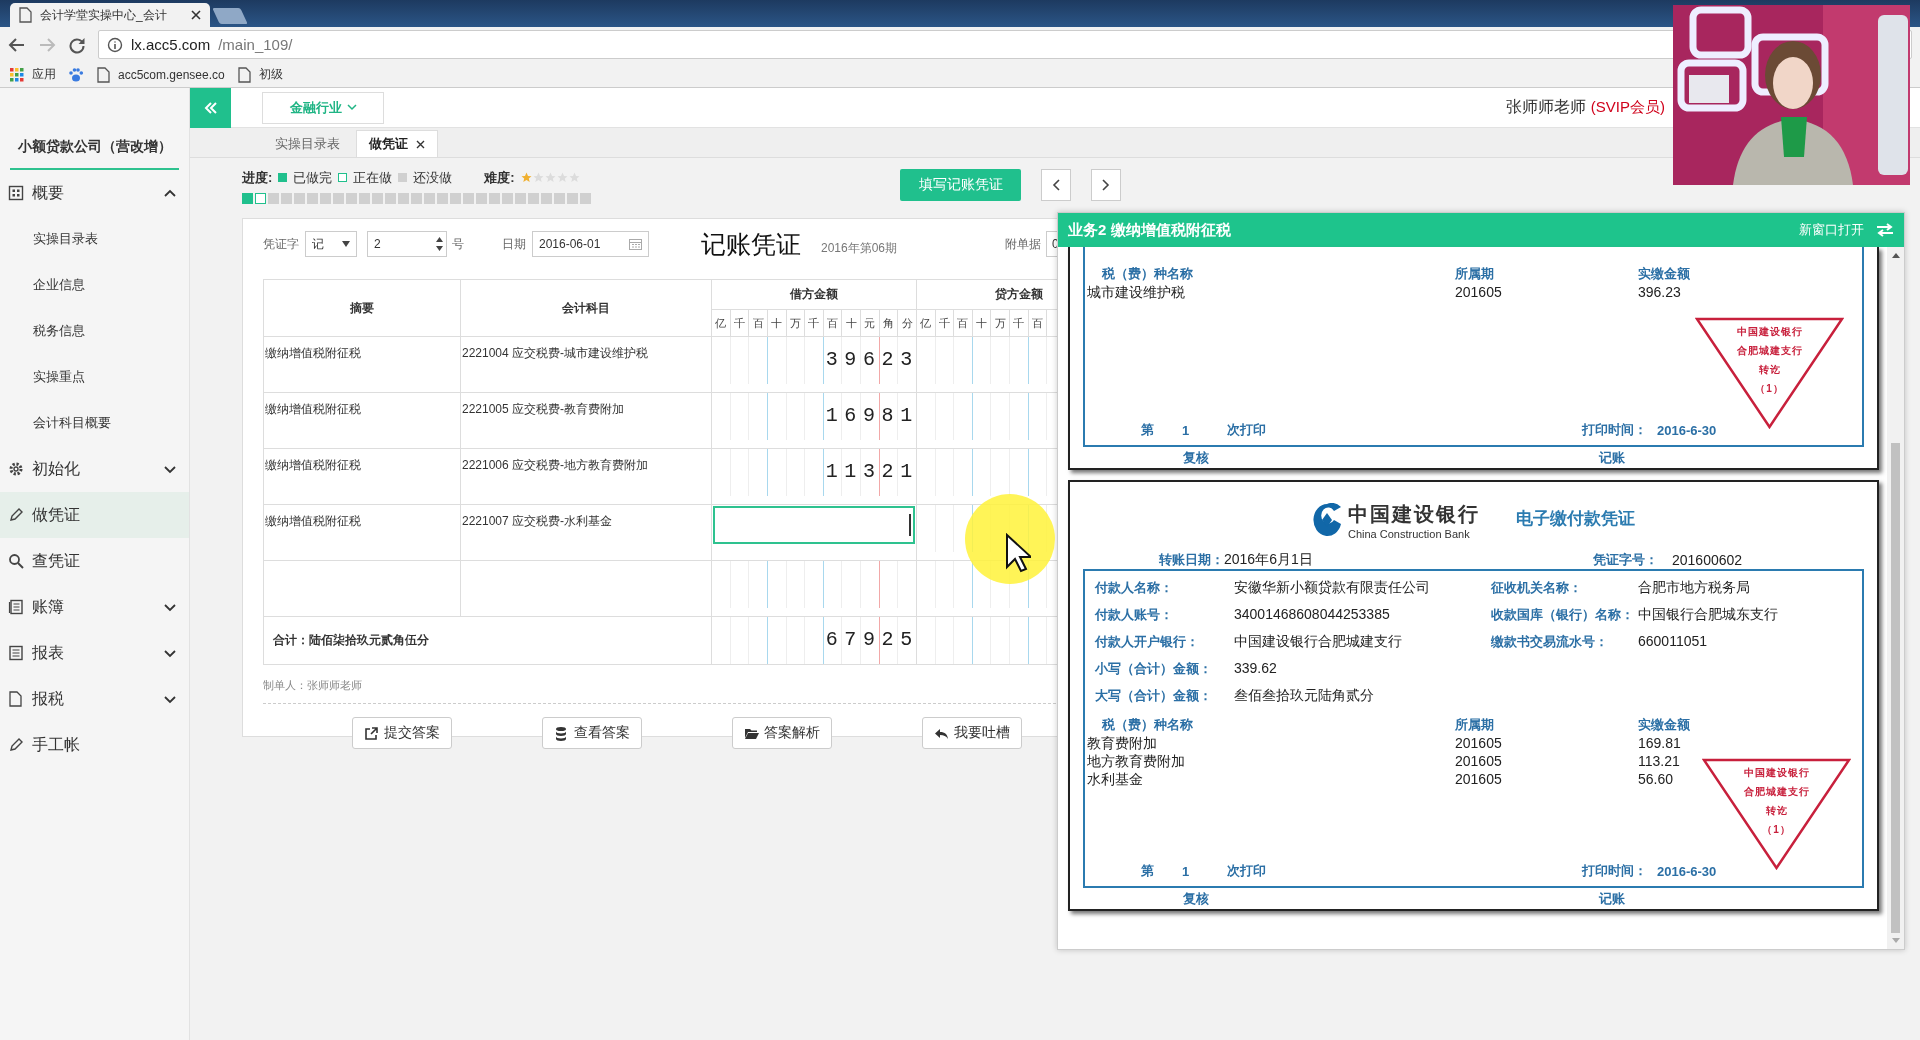 This screenshot has width=1920, height=1040. I want to click on scrollbar, so click(1895, 598).